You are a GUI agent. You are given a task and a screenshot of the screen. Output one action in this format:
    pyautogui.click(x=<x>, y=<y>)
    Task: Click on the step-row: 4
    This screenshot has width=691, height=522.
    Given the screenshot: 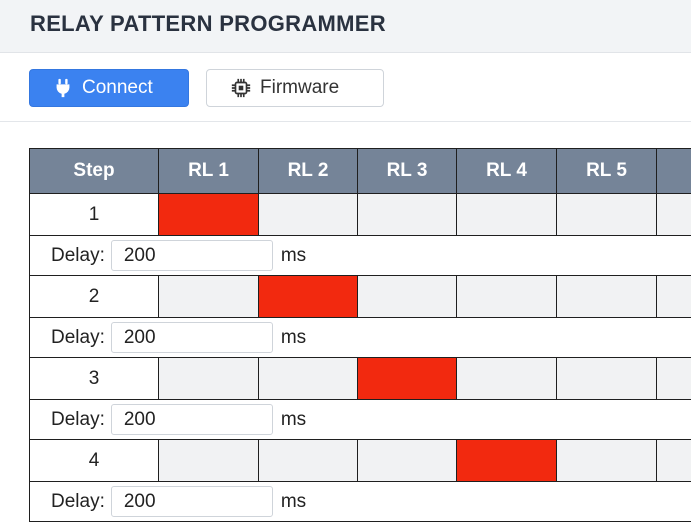 What is the action you would take?
    pyautogui.click(x=360, y=460)
    